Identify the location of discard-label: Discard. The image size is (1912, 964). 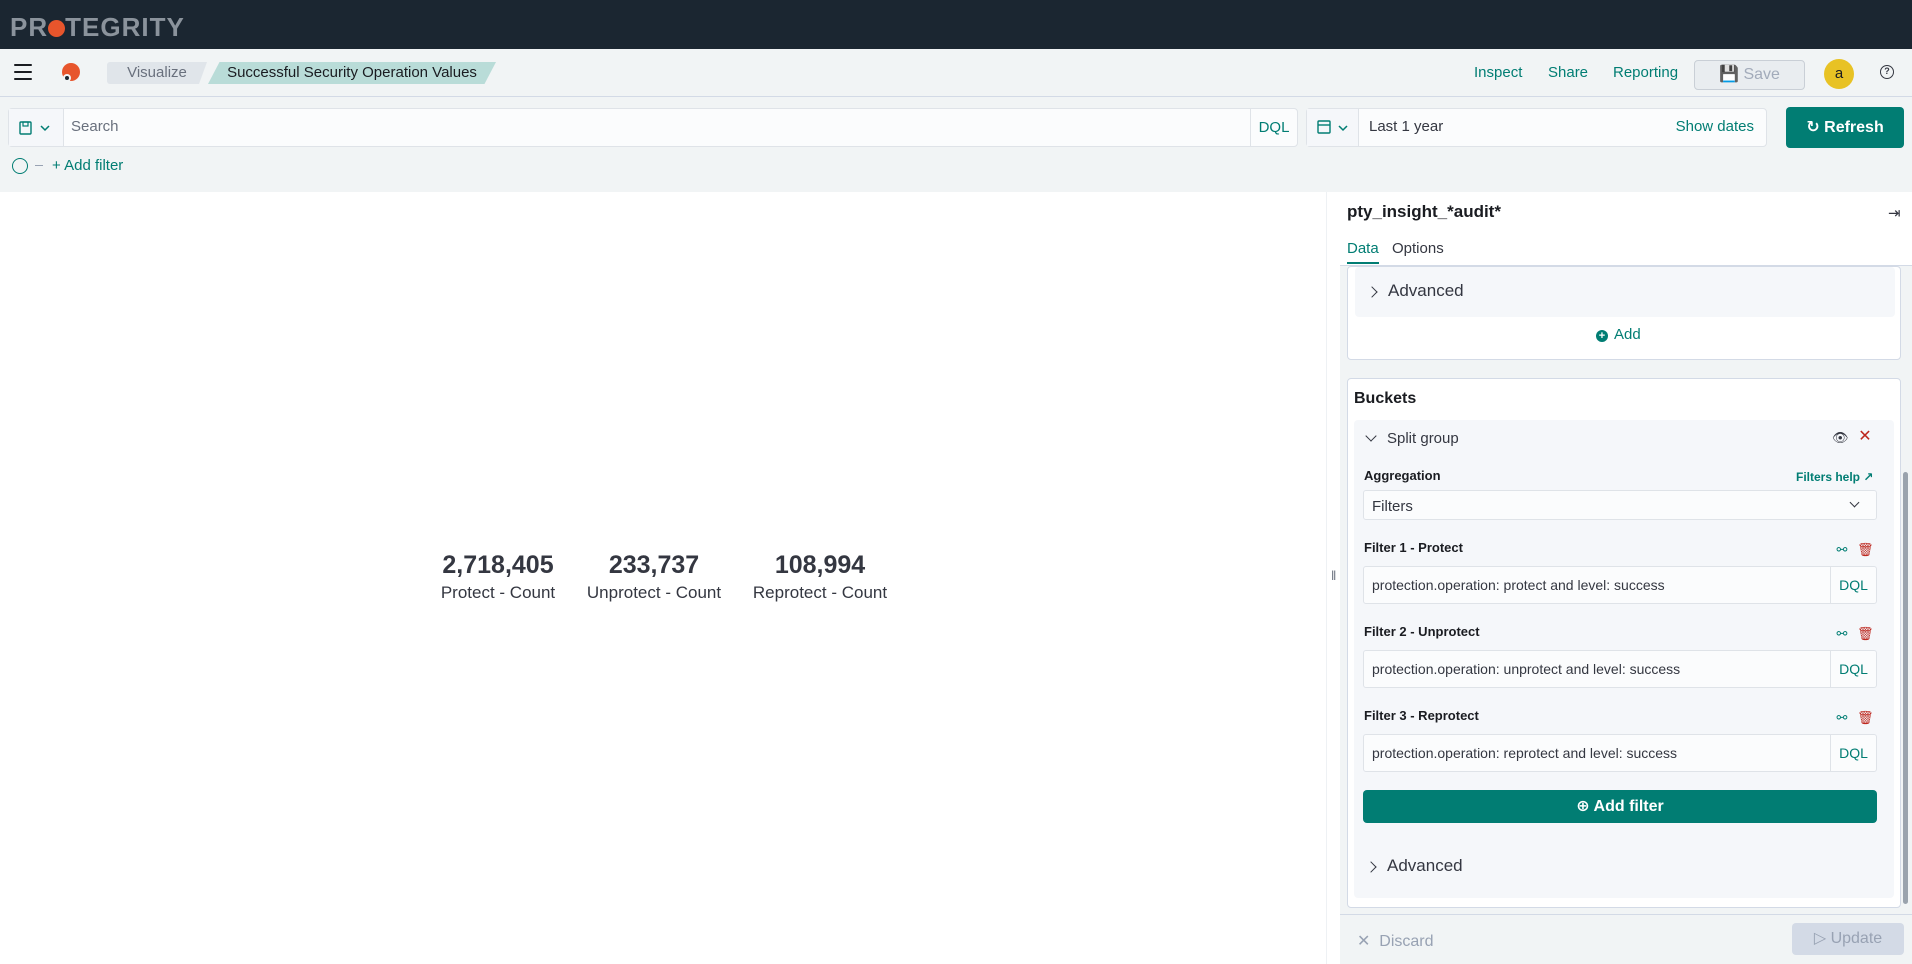
(1406, 941).